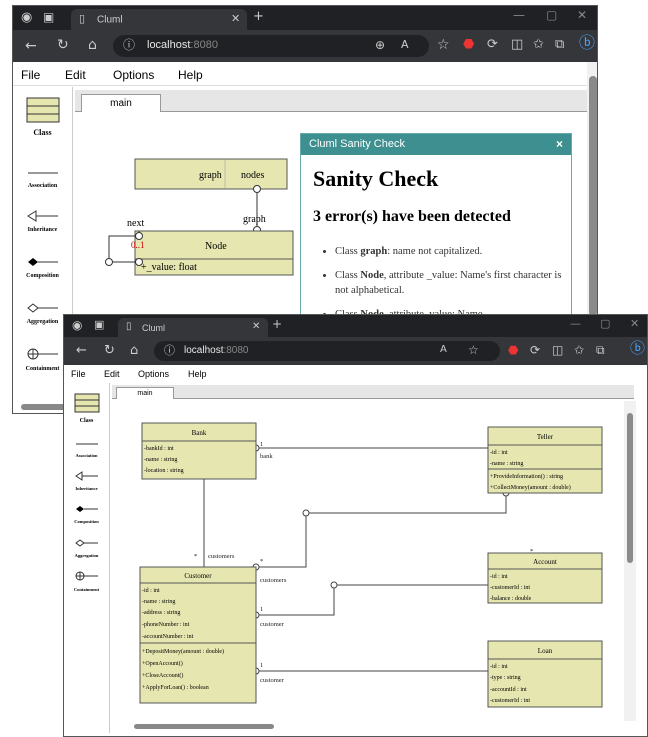 This screenshot has height=737, width=648. I want to click on multiplicity-label: 0..1, so click(138, 245).